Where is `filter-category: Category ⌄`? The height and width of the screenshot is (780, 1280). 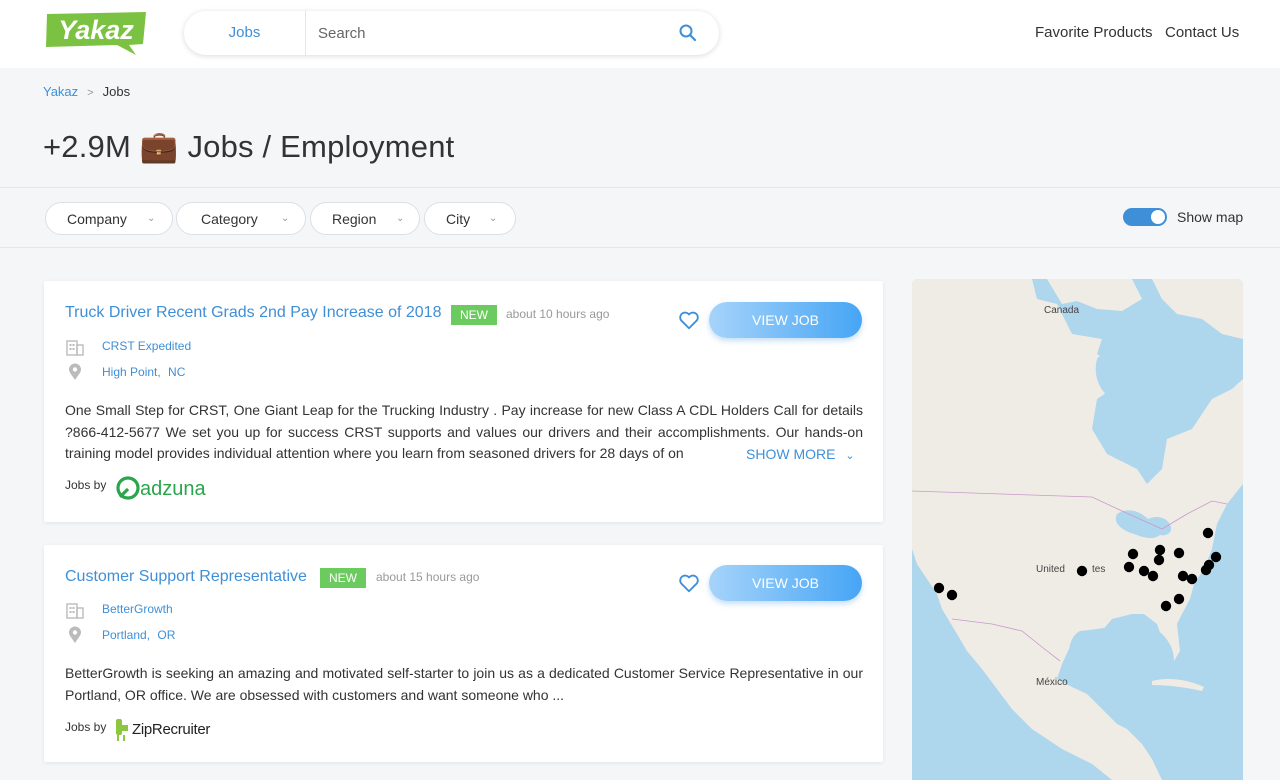 filter-category: Category ⌄ is located at coordinates (241, 218).